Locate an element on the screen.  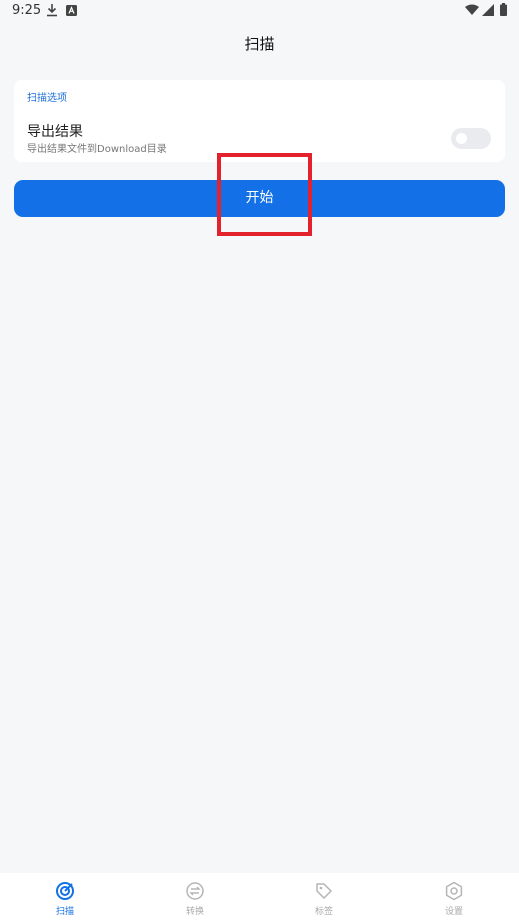
nav-label: 标签 is located at coordinates (323, 912).